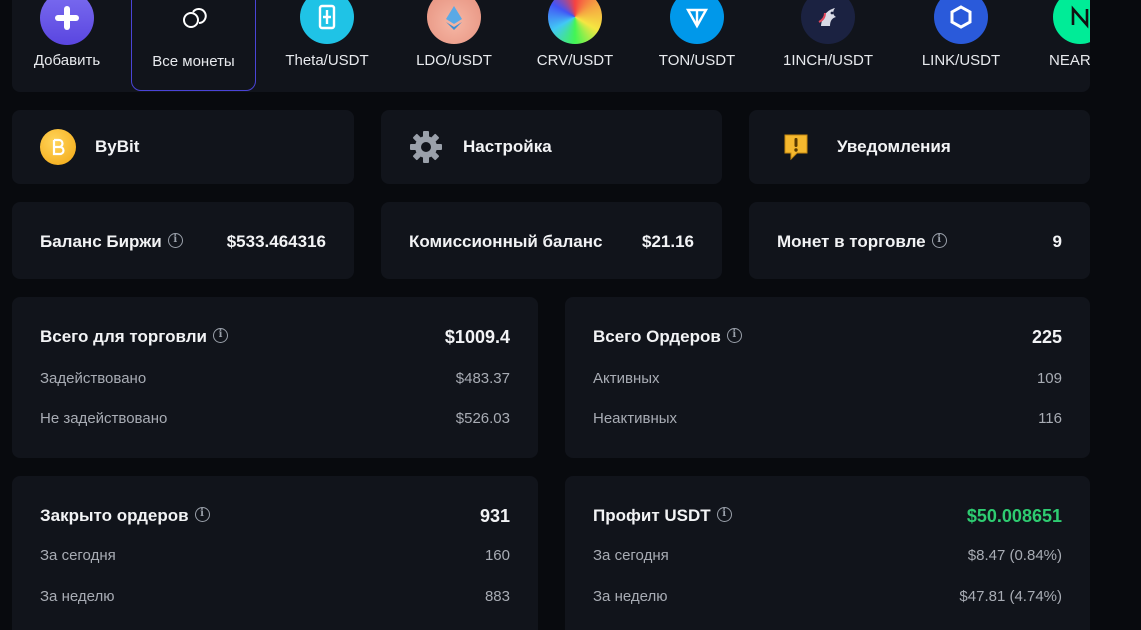 Image resolution: width=1141 pixels, height=630 pixels. Describe the element at coordinates (668, 241) in the screenshot. I see `commission-value: $21.16` at that location.